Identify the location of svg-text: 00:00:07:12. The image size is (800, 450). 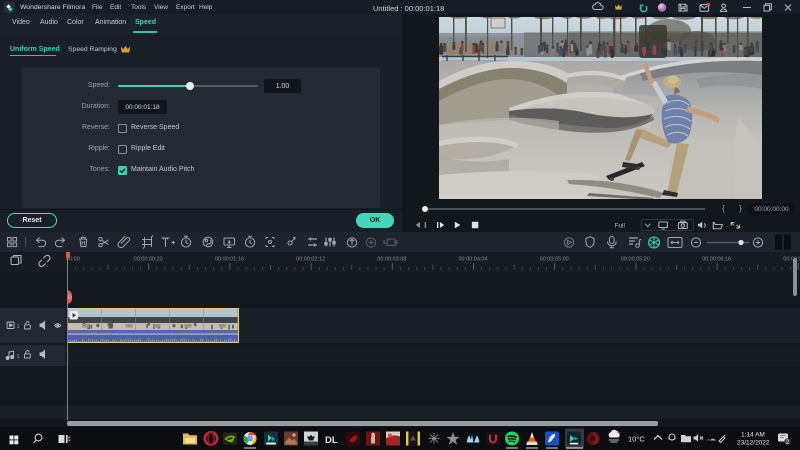
(791, 260).